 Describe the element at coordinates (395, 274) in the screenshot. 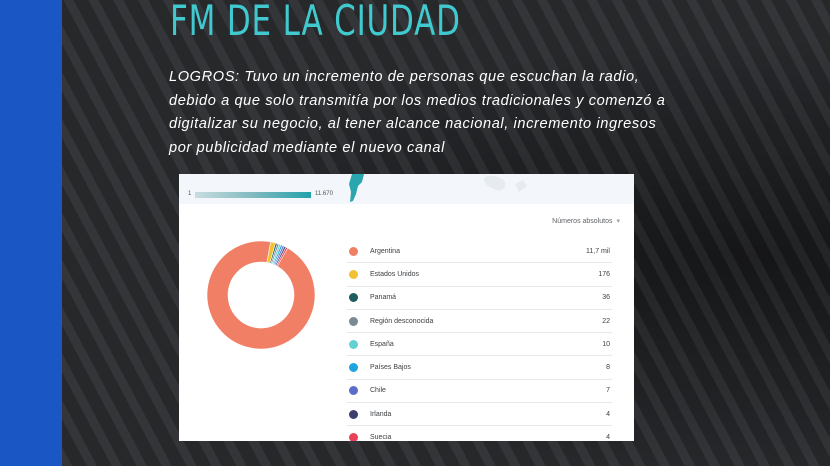

I see `country-name: Estados Unidos` at that location.